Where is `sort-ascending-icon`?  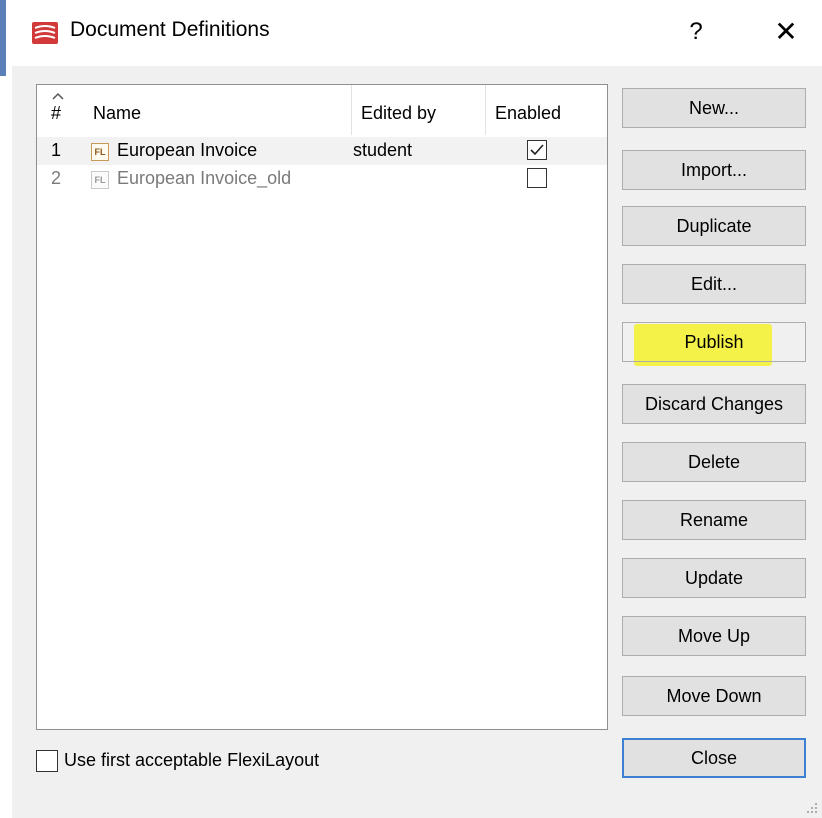
sort-ascending-icon is located at coordinates (58, 96).